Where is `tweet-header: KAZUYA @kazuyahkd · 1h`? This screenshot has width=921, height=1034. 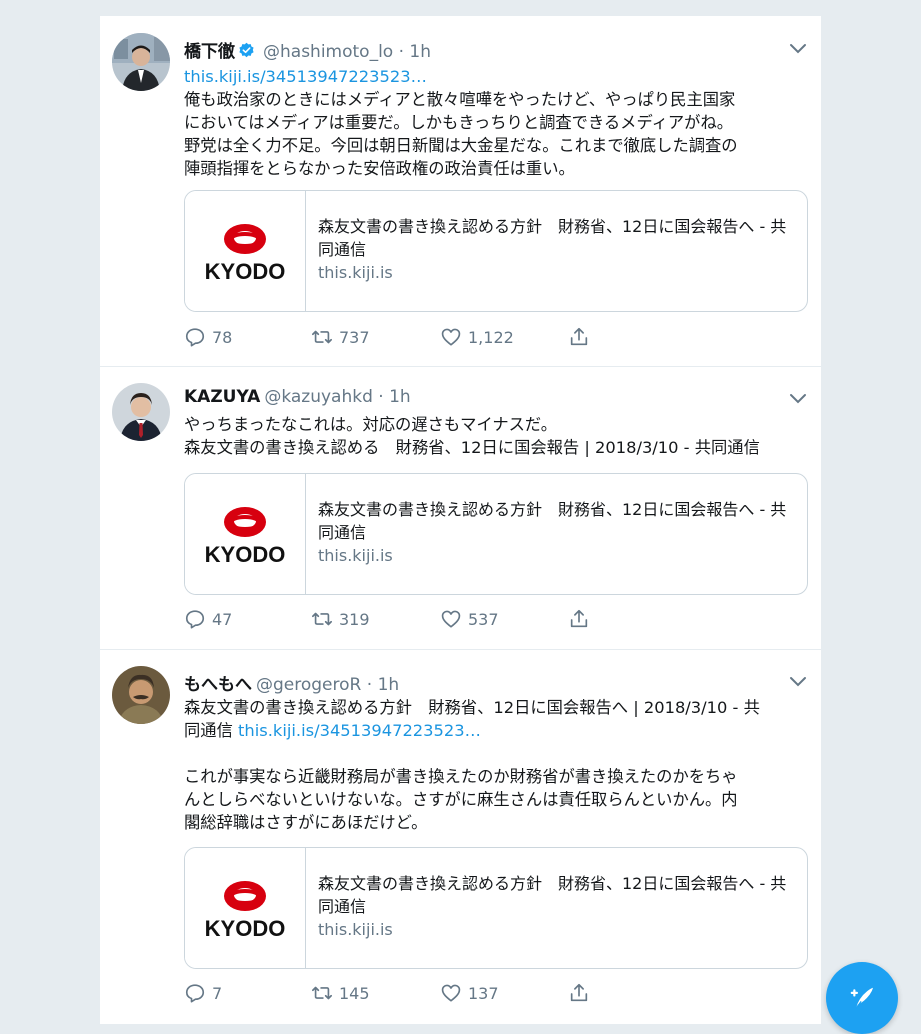
tweet-header: KAZUYA @kazuyahkd · 1h is located at coordinates (297, 397).